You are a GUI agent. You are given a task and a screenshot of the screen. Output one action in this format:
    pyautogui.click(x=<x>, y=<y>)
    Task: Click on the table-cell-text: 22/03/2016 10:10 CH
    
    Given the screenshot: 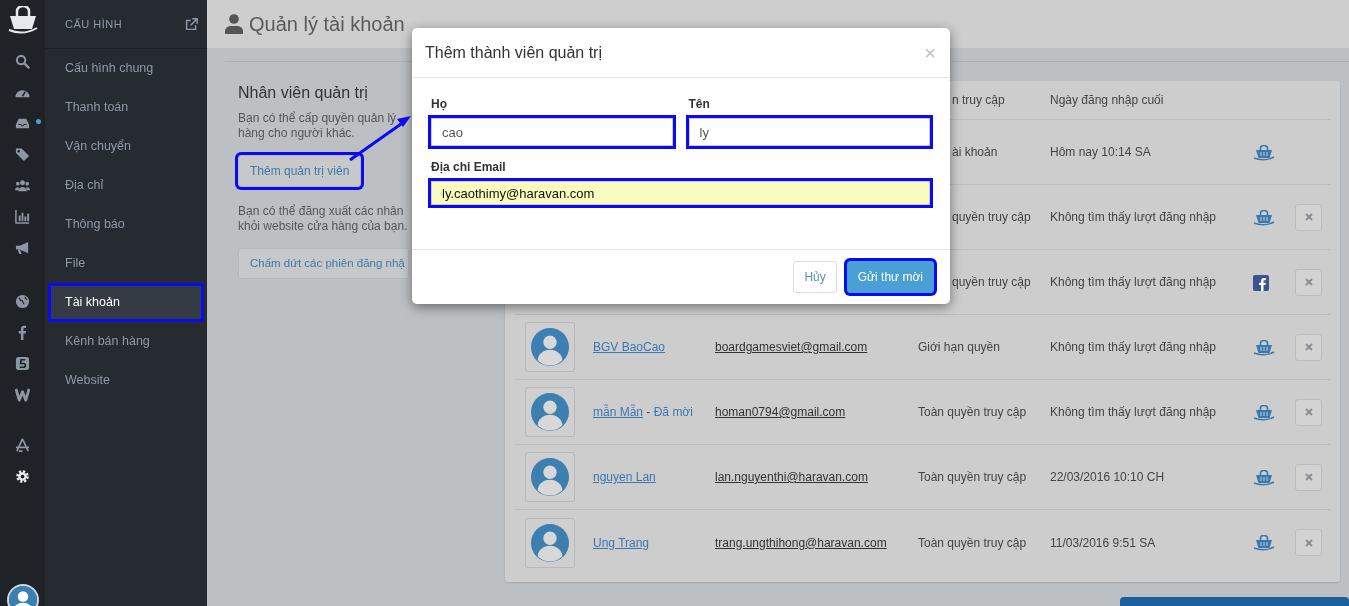 What is the action you would take?
    pyautogui.click(x=1108, y=477)
    